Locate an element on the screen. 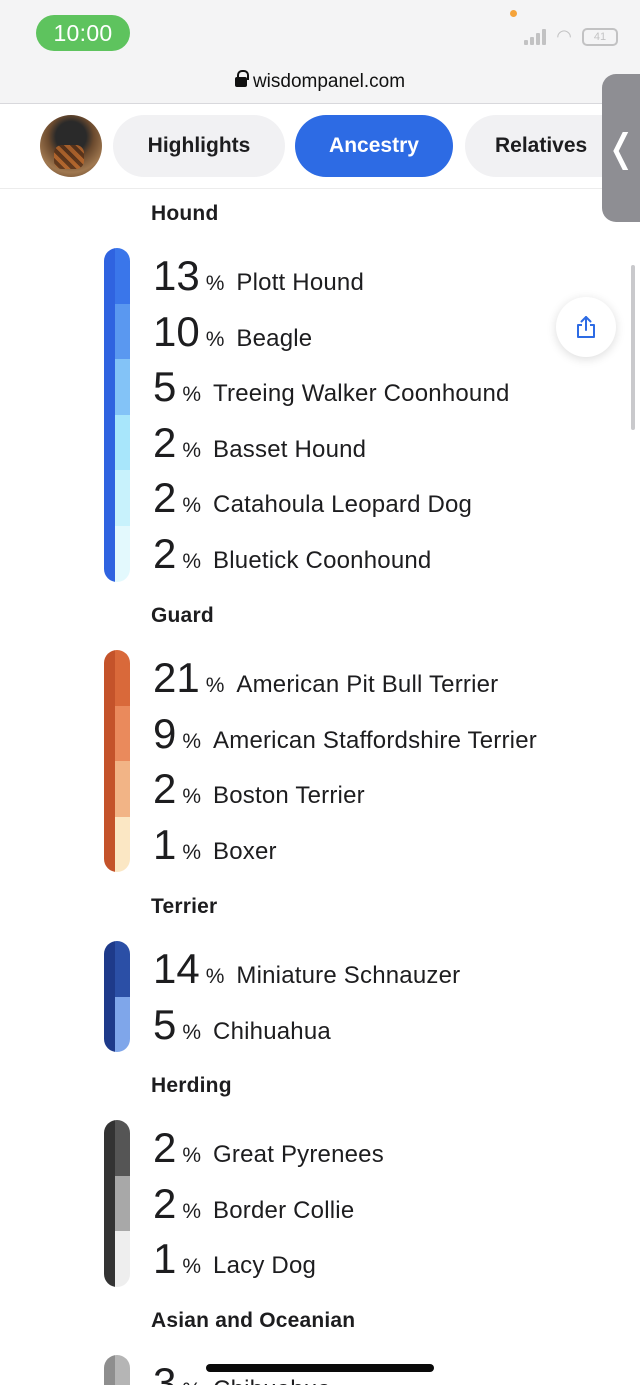 This screenshot has height=1385, width=640. wifi-icon: ◠ is located at coordinates (564, 36).